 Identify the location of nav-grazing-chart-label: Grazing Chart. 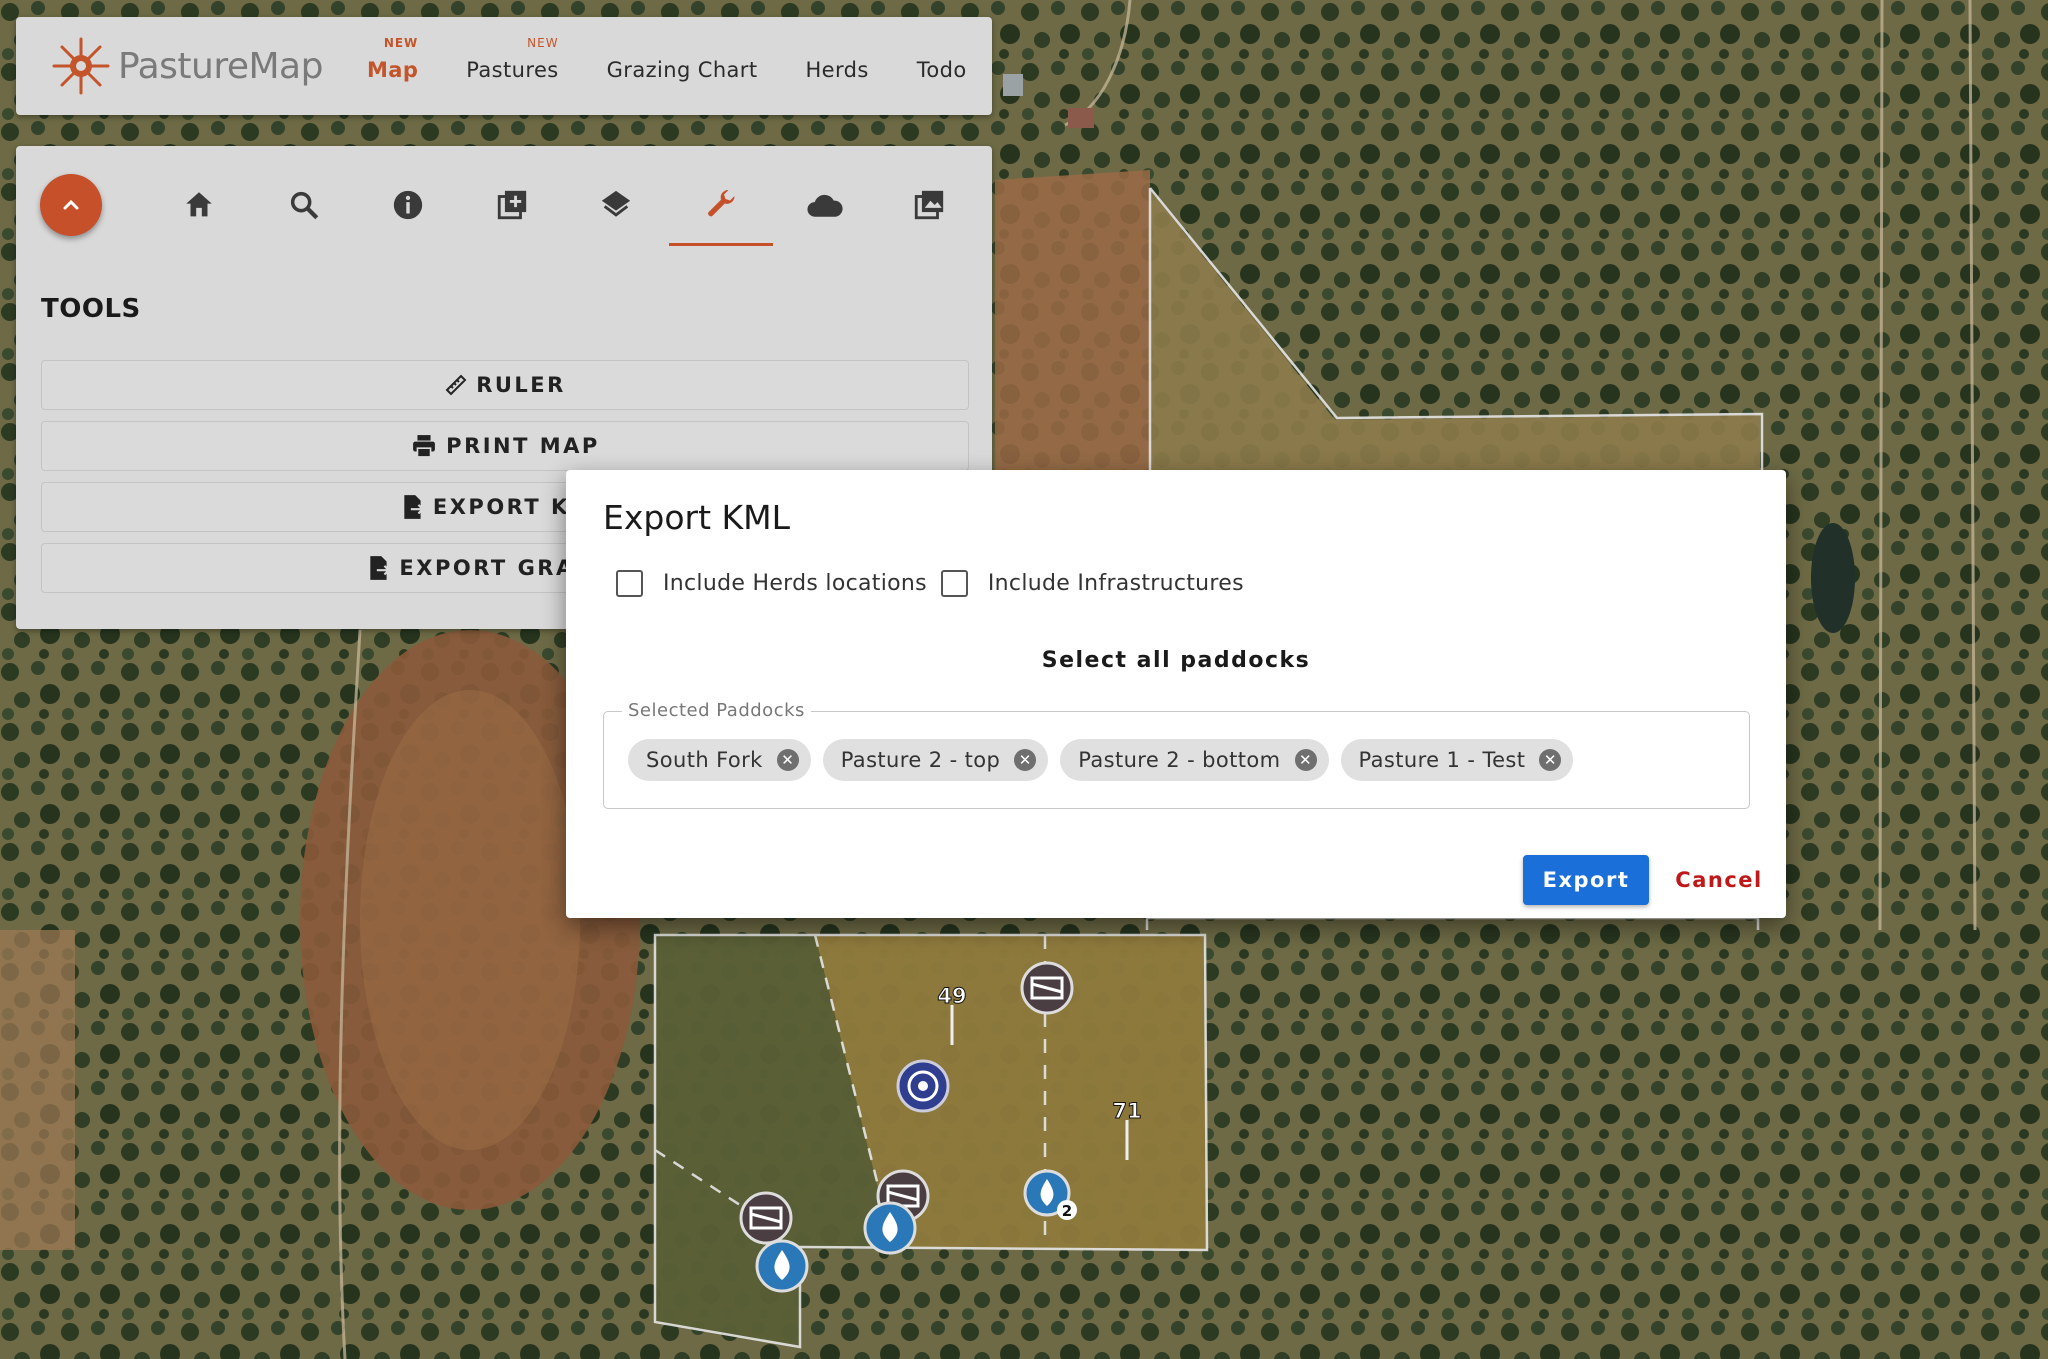
(682, 70).